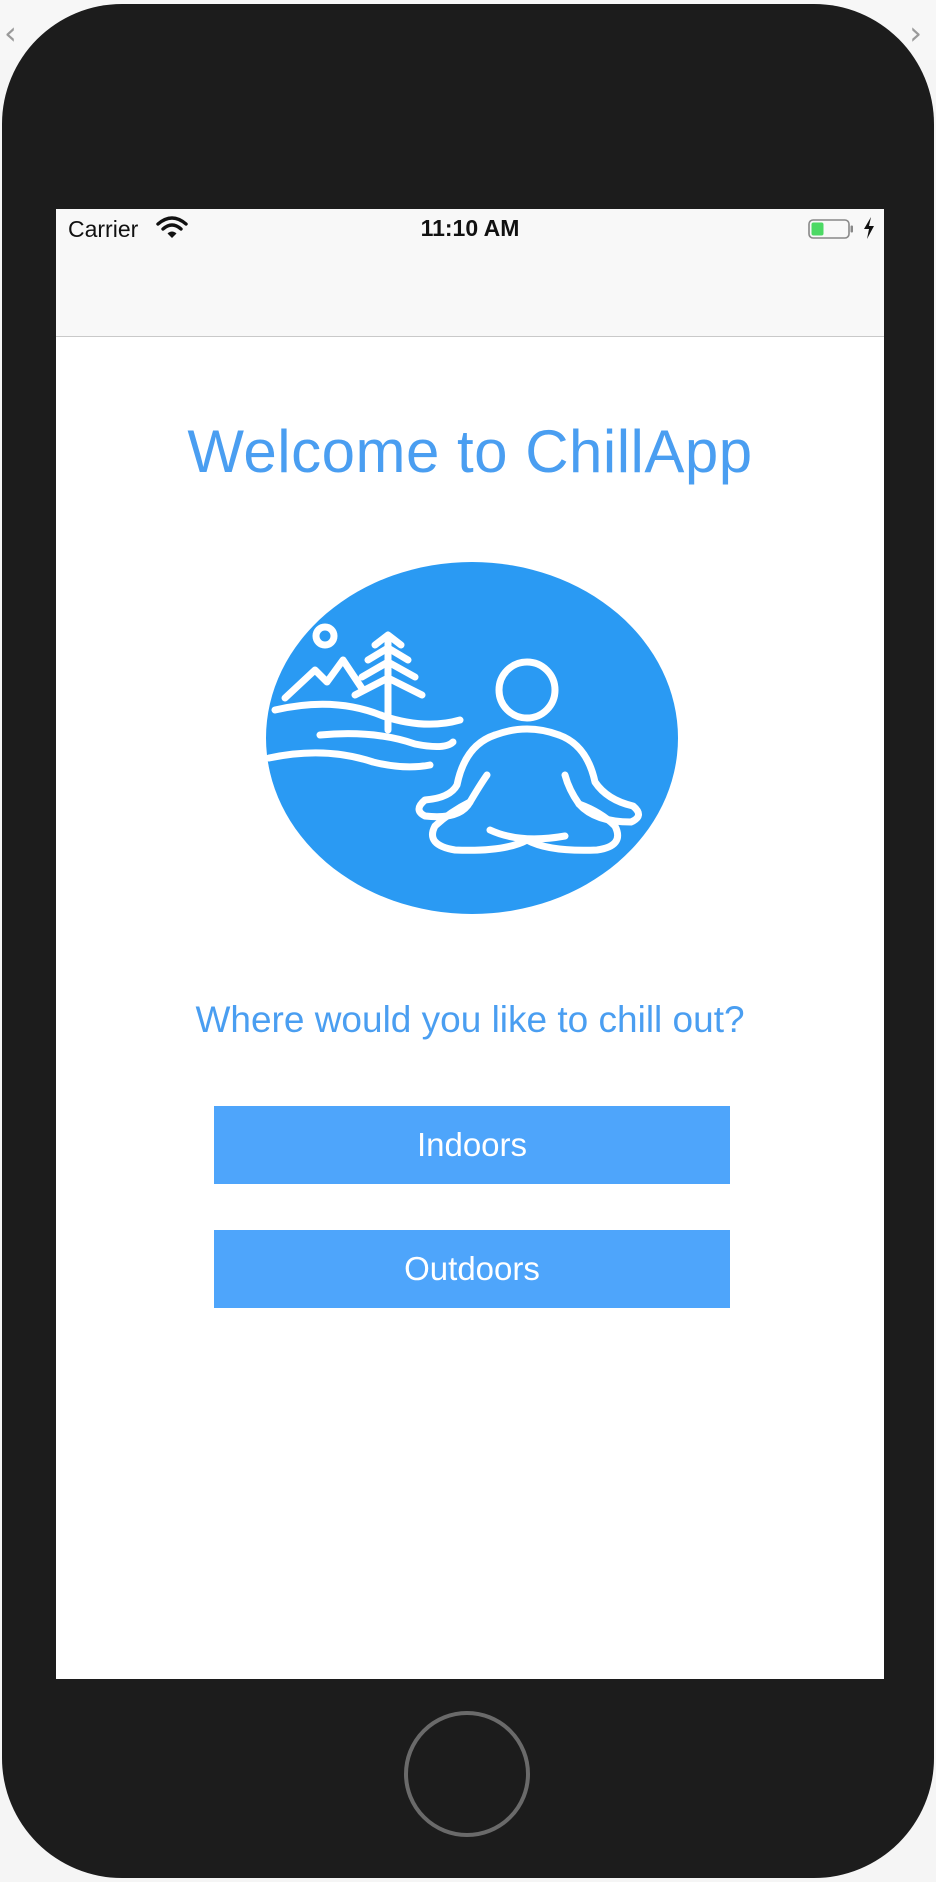 The image size is (936, 1882). What do you see at coordinates (915, 33) in the screenshot?
I see `chevron-right-icon: ›` at bounding box center [915, 33].